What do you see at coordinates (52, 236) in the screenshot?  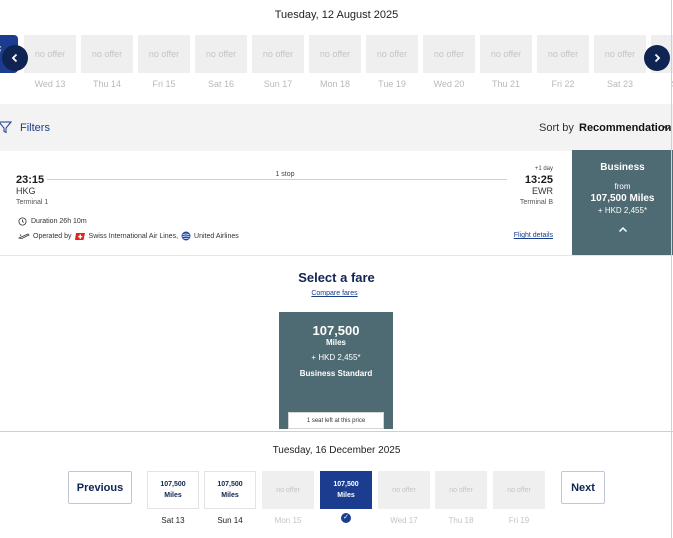 I see `operated-by-label: Operated by` at bounding box center [52, 236].